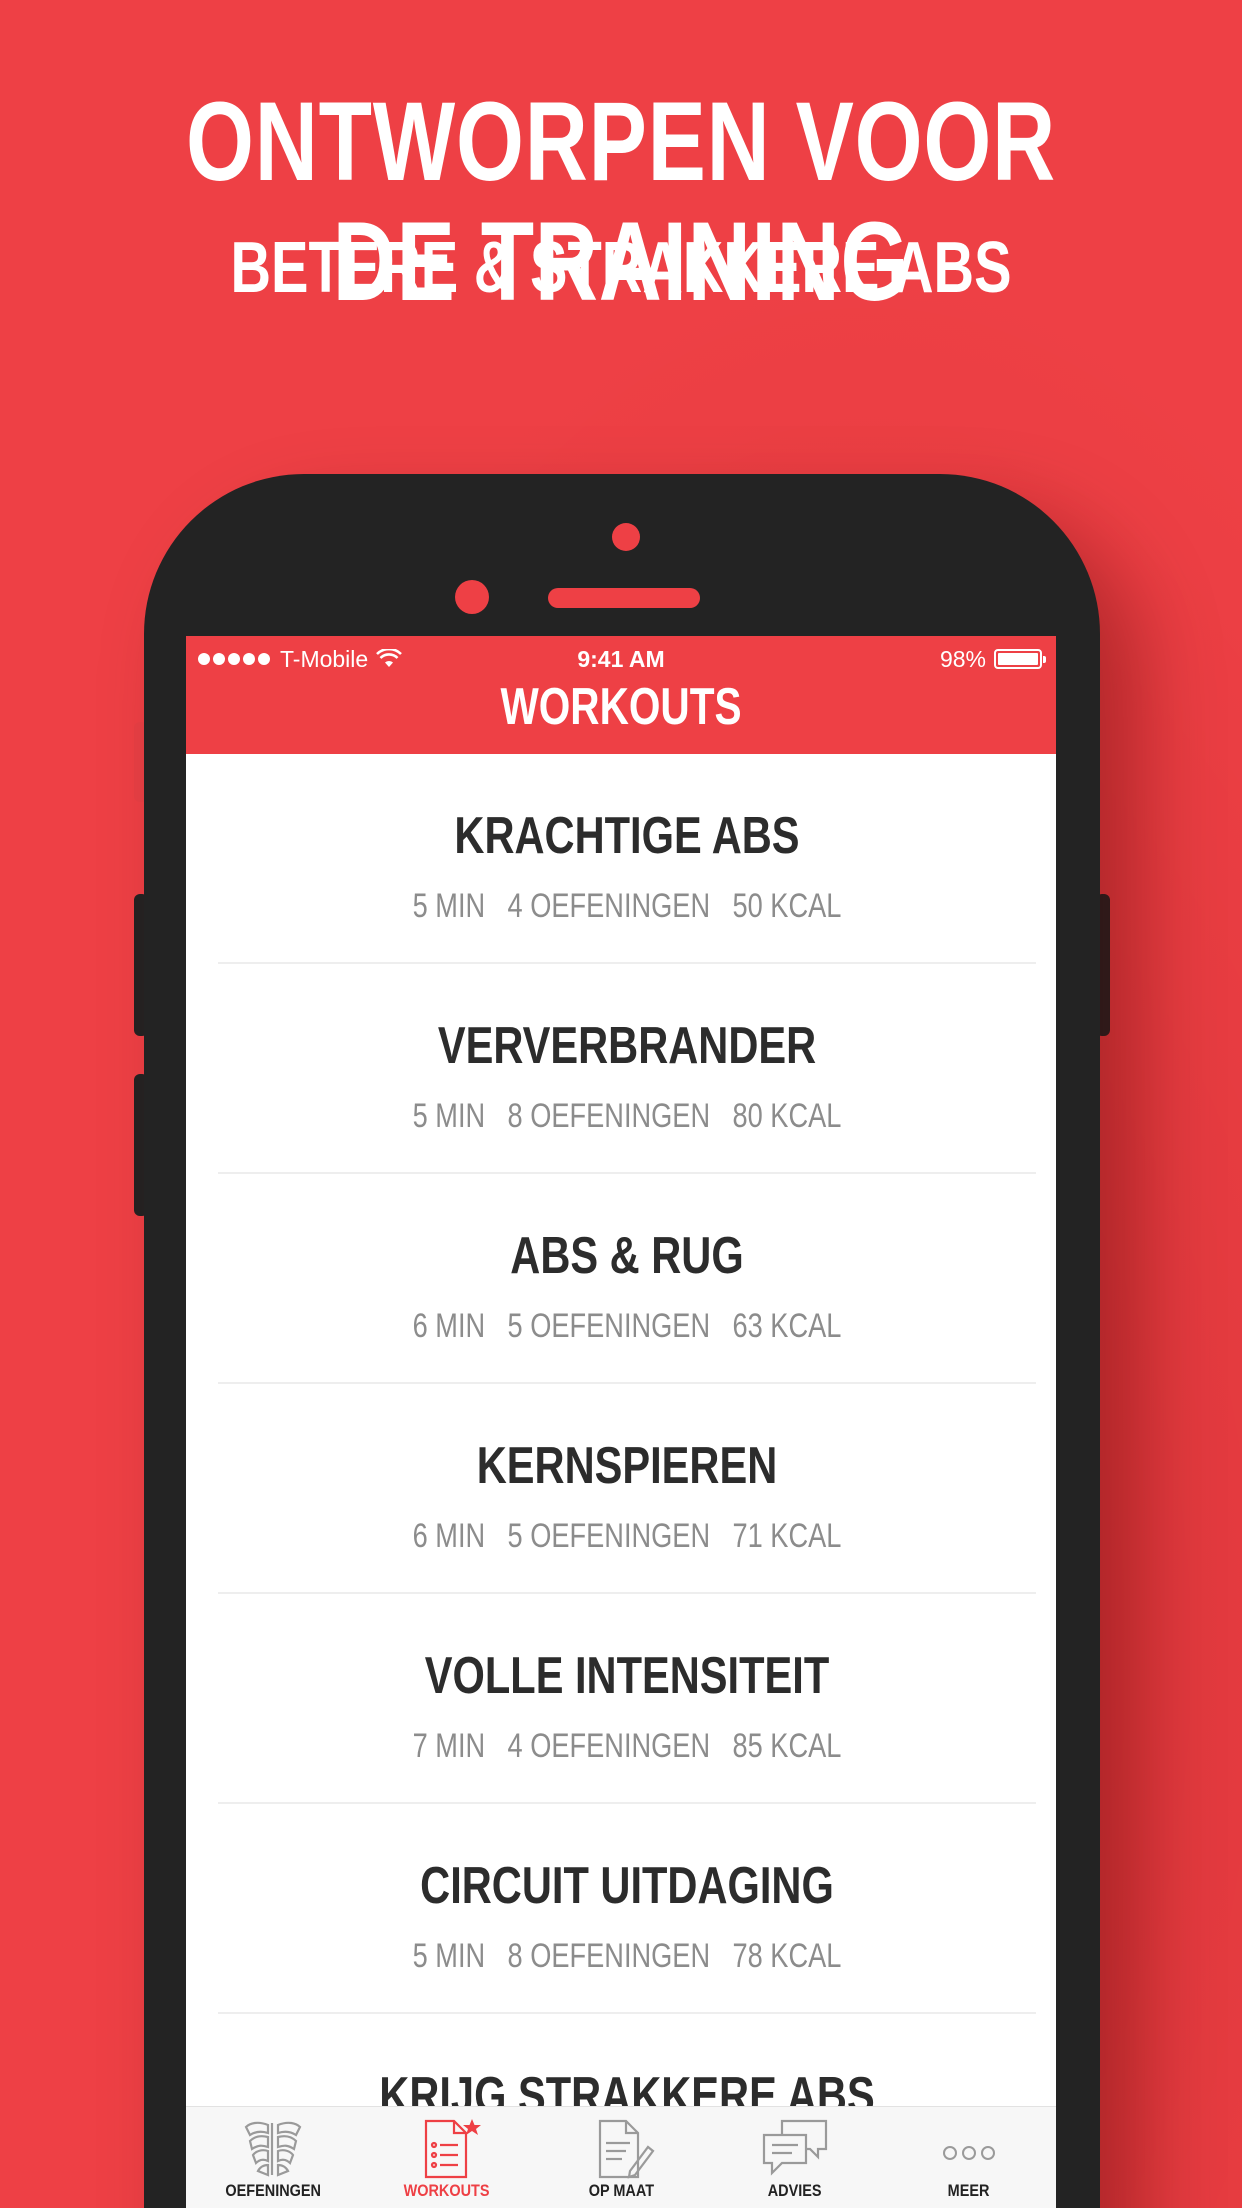  I want to click on status-time: 9:41 AM, so click(621, 659).